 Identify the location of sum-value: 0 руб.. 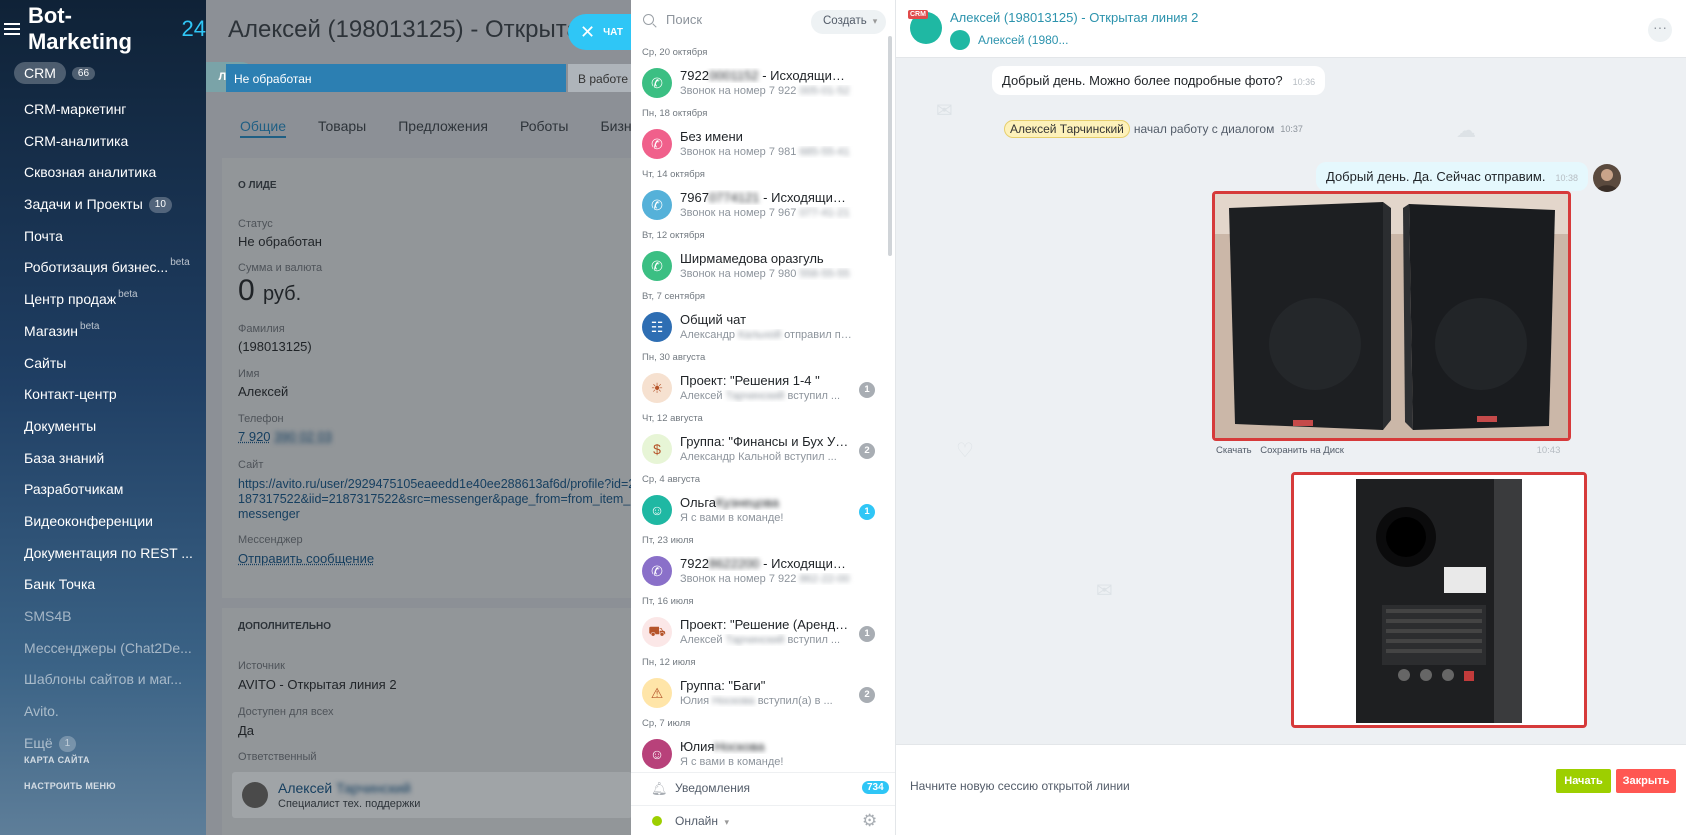
(269, 291).